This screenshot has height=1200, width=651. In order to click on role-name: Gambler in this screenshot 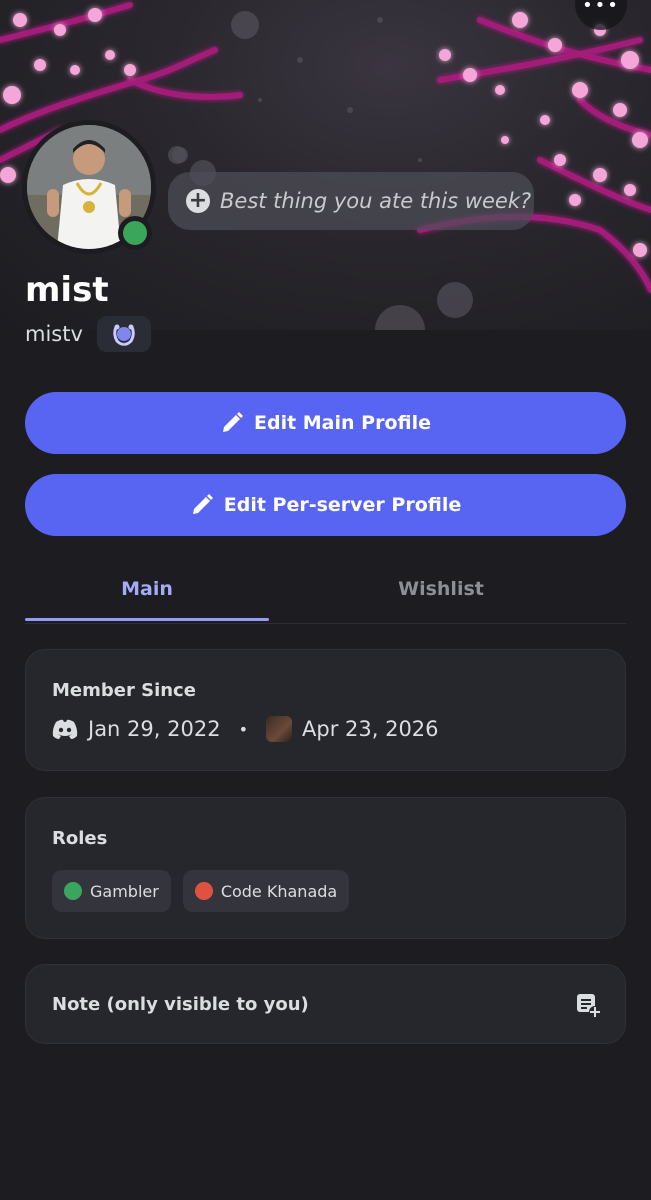, I will do `click(124, 891)`.